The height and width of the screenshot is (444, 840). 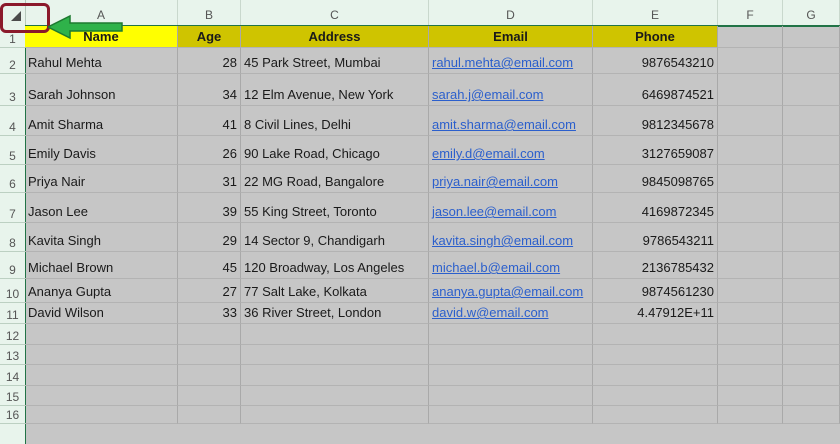 What do you see at coordinates (655, 90) in the screenshot?
I see `cell-phone: 6469874521` at bounding box center [655, 90].